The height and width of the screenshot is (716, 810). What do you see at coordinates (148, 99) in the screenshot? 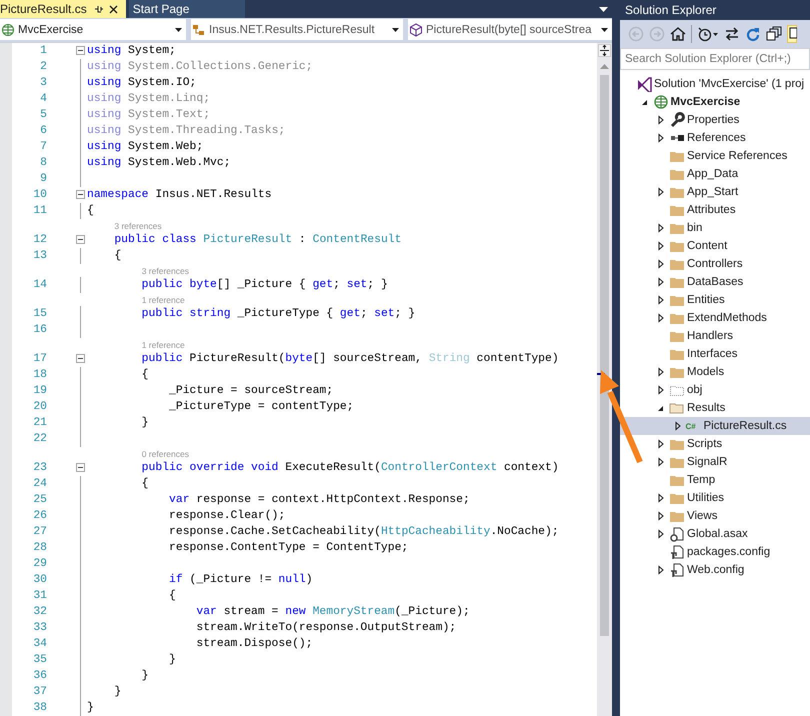
I see `code-line: using System.Linq;` at bounding box center [148, 99].